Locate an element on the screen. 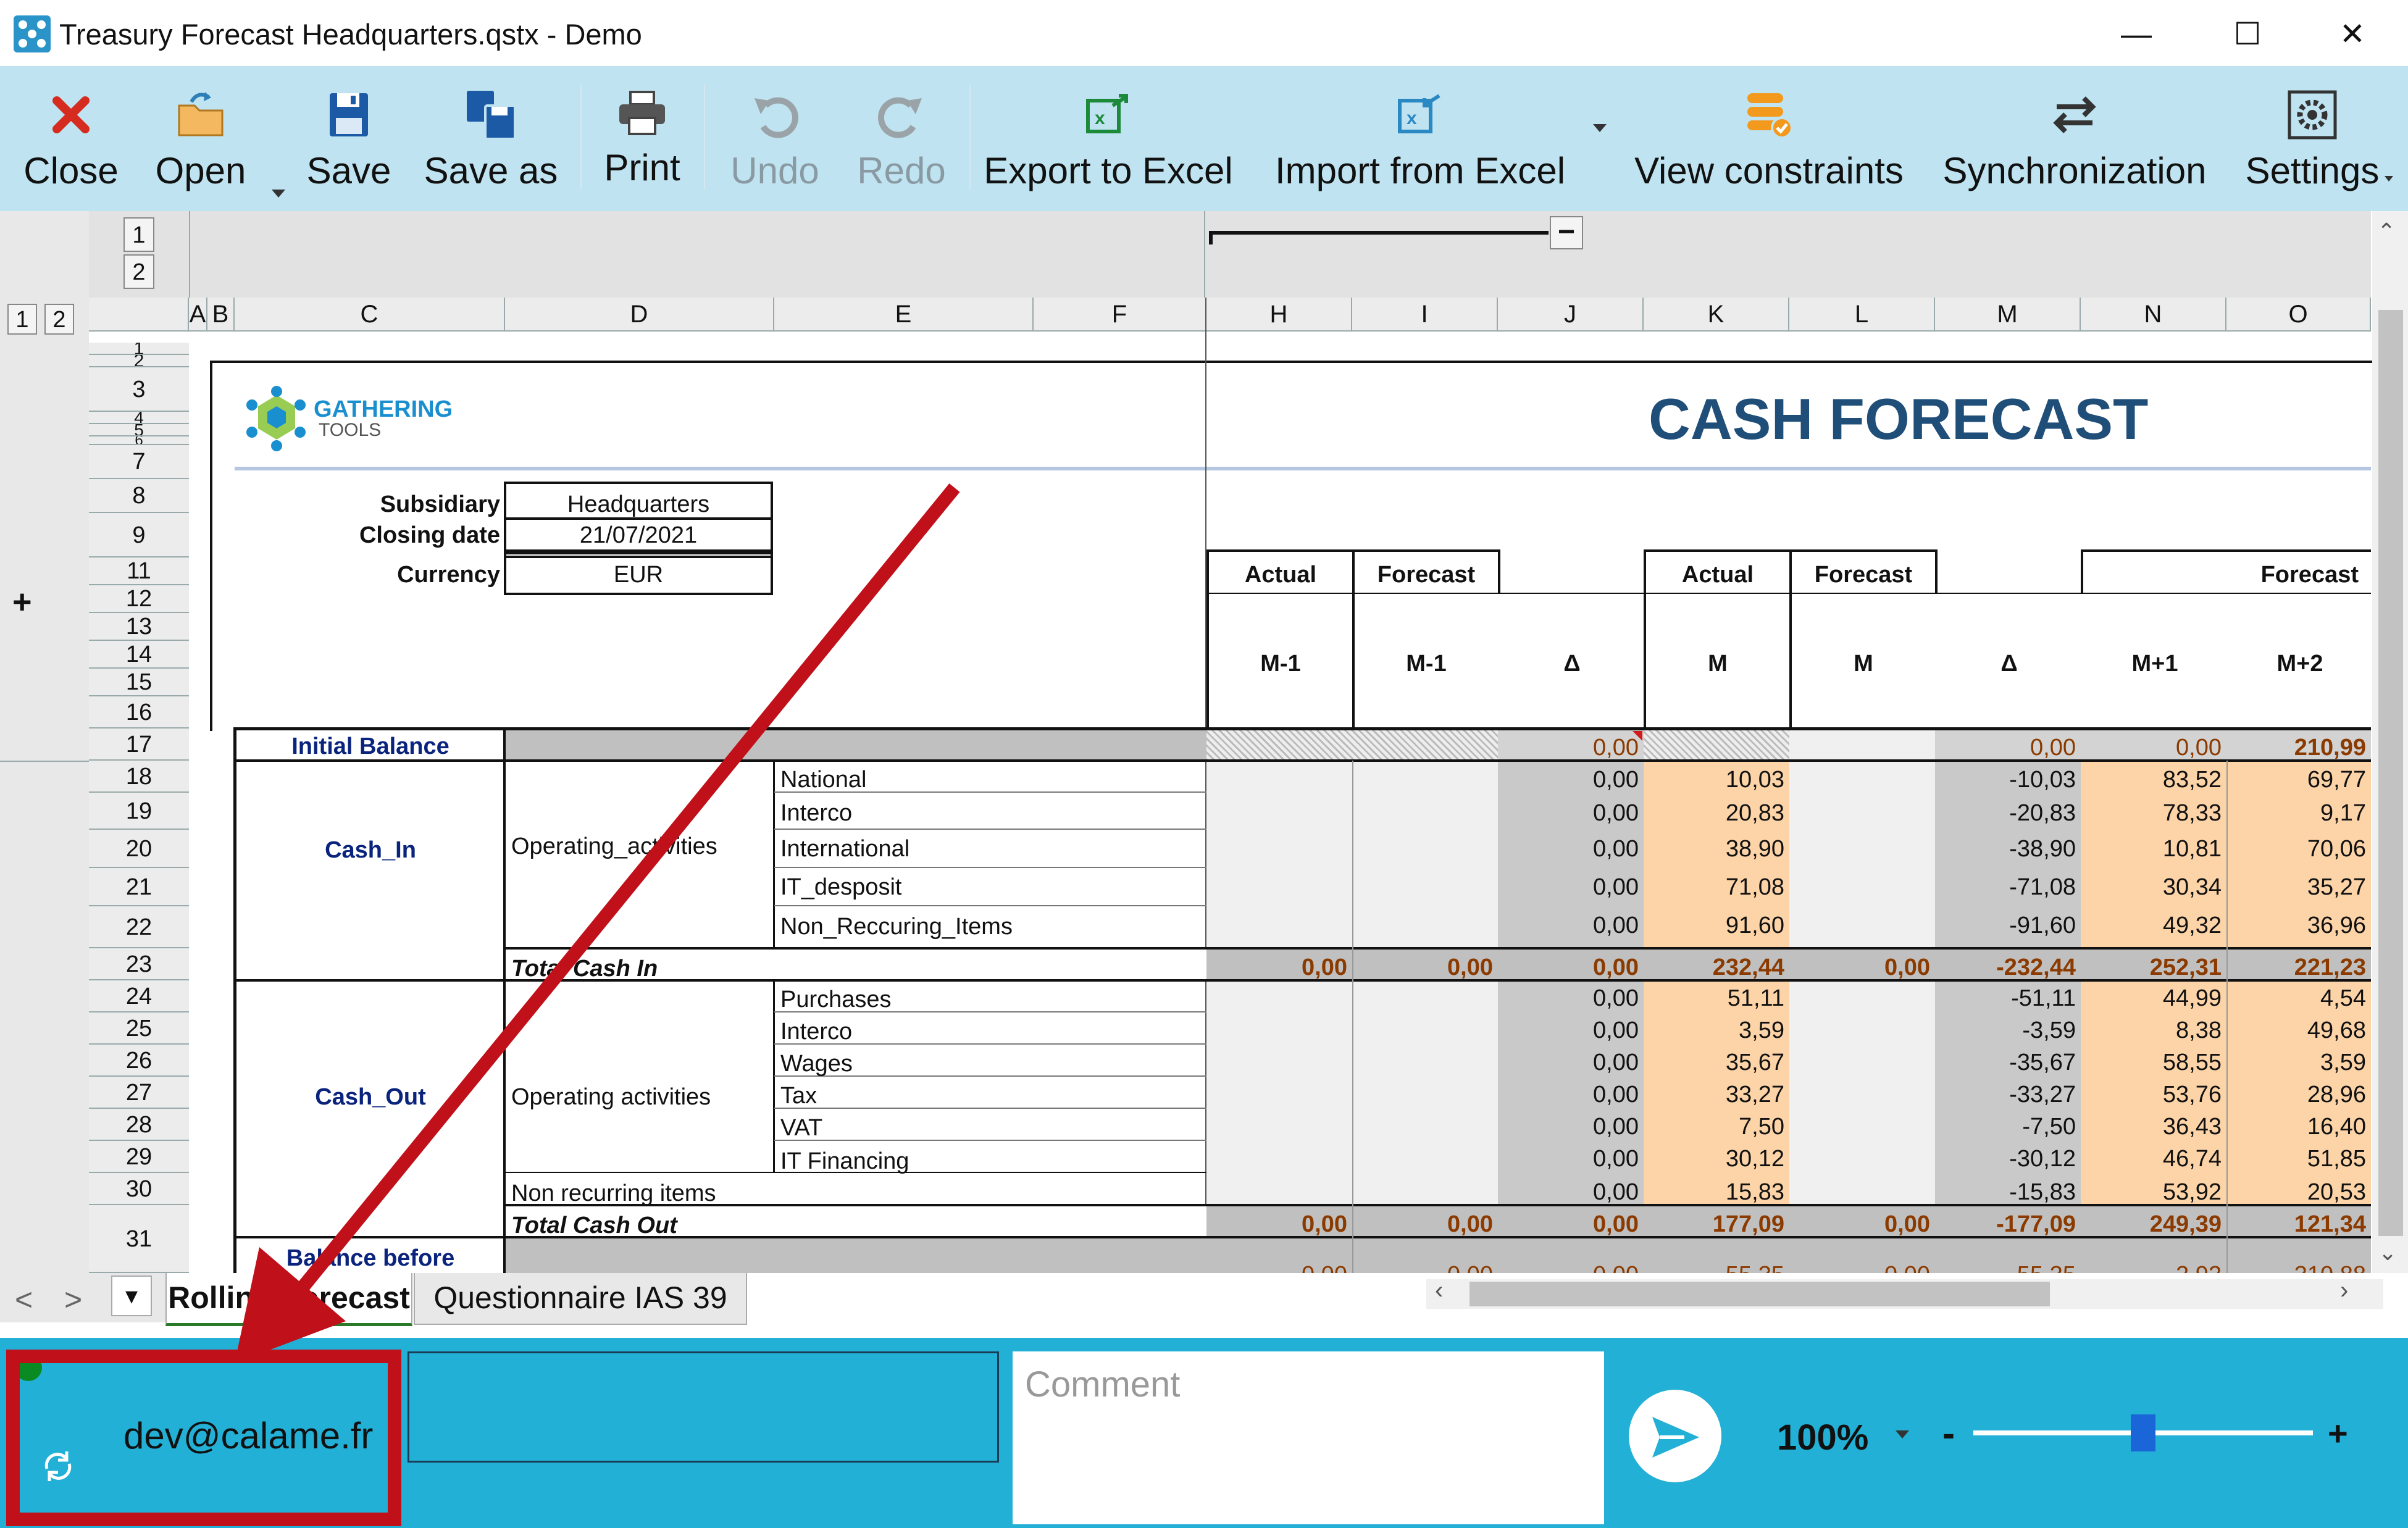  zoom-in-button: + is located at coordinates (2338, 1433).